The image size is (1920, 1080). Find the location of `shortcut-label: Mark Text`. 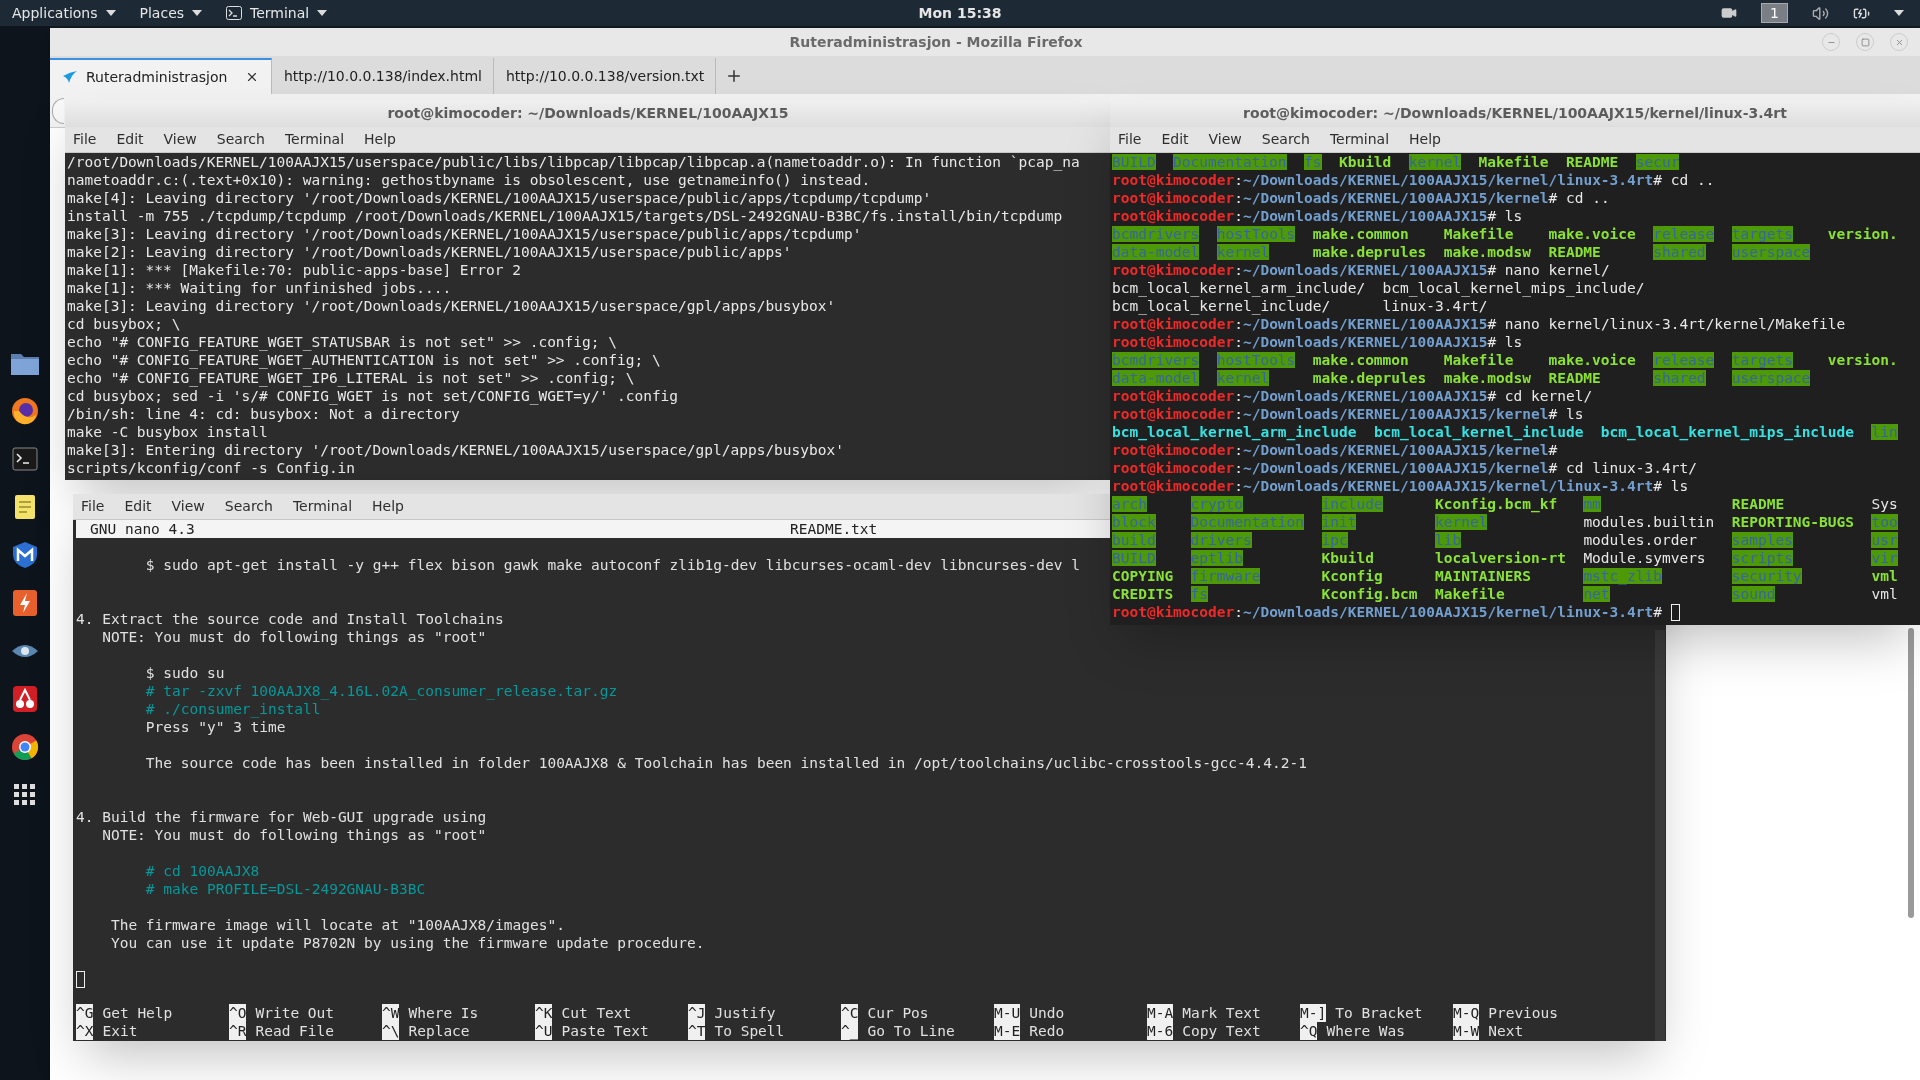

shortcut-label: Mark Text is located at coordinates (1221, 1013).